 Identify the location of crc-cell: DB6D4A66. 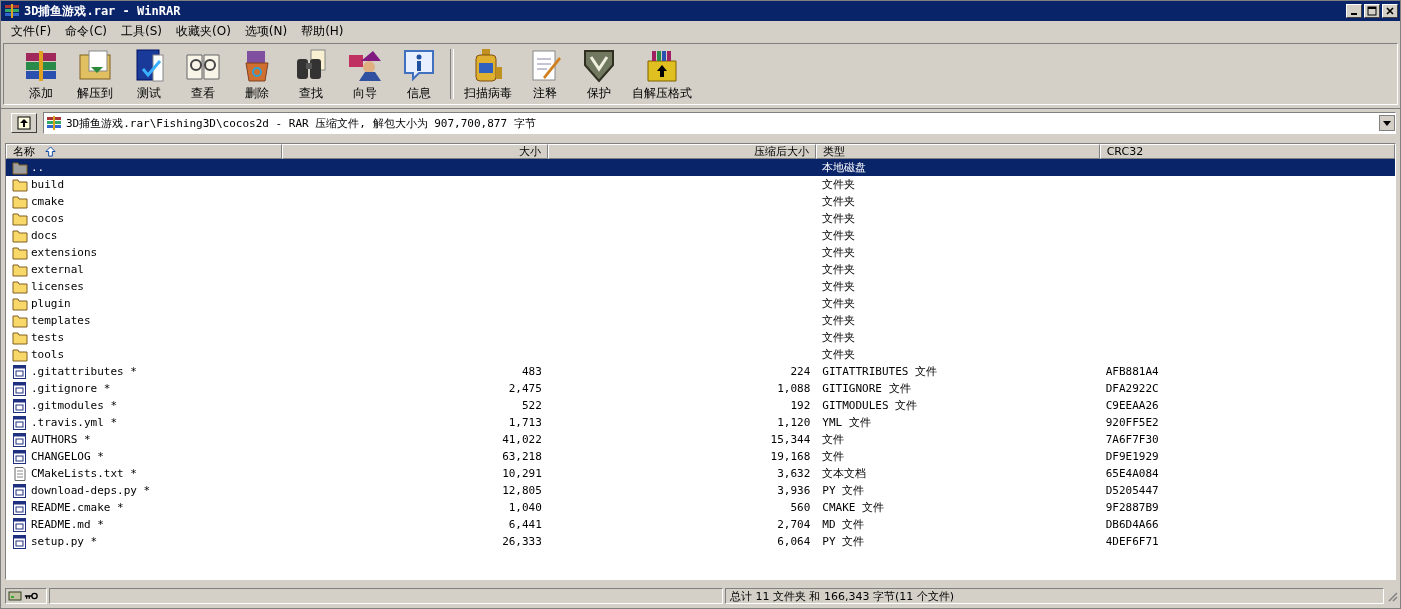
(1132, 524).